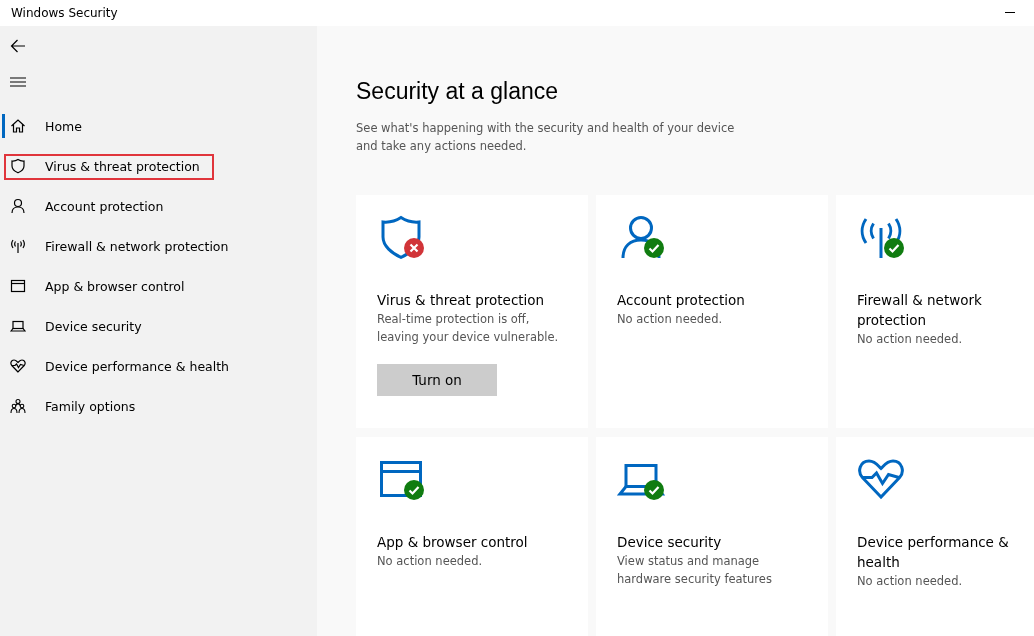 This screenshot has width=1034, height=636. I want to click on status-card: App & browser control No action needed., so click(472, 536).